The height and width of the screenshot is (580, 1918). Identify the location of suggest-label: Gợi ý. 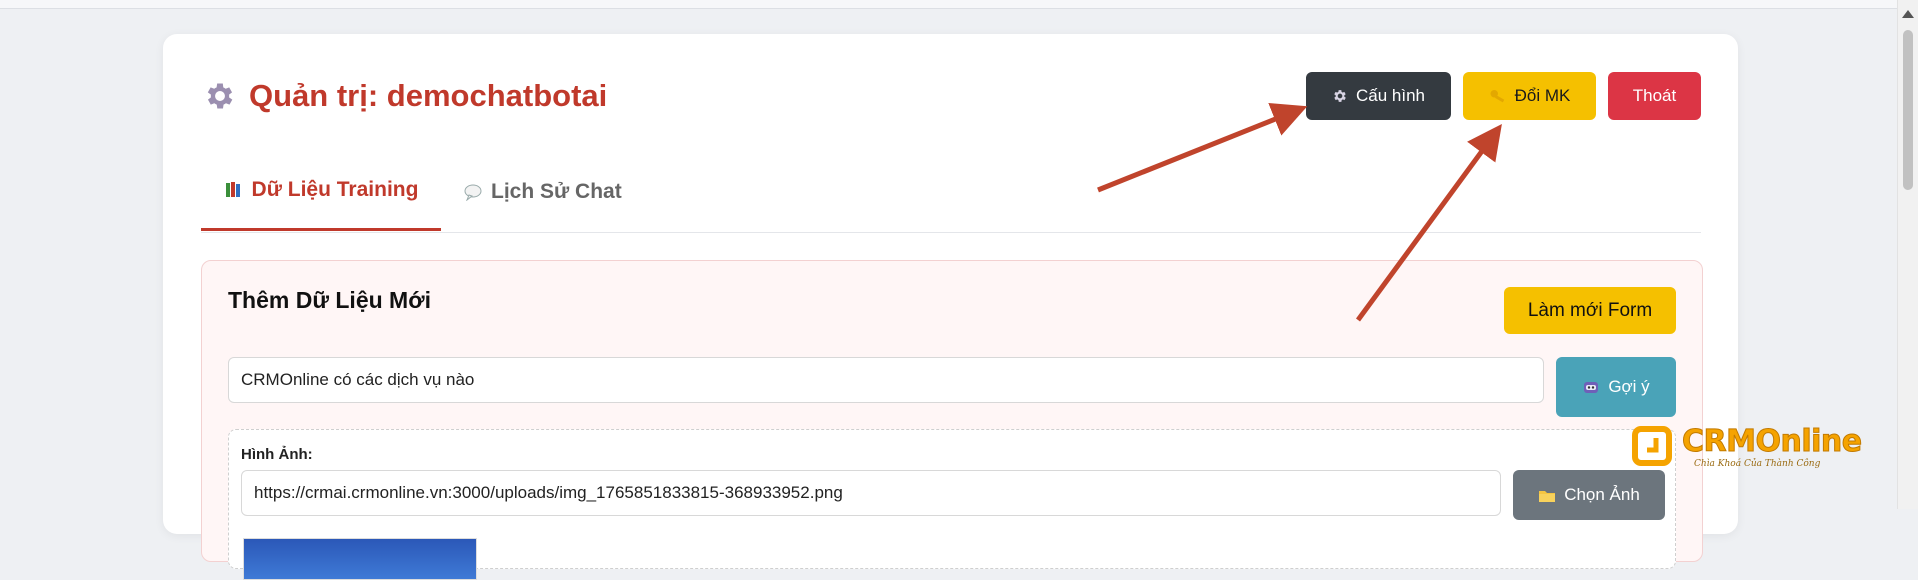
(1629, 386).